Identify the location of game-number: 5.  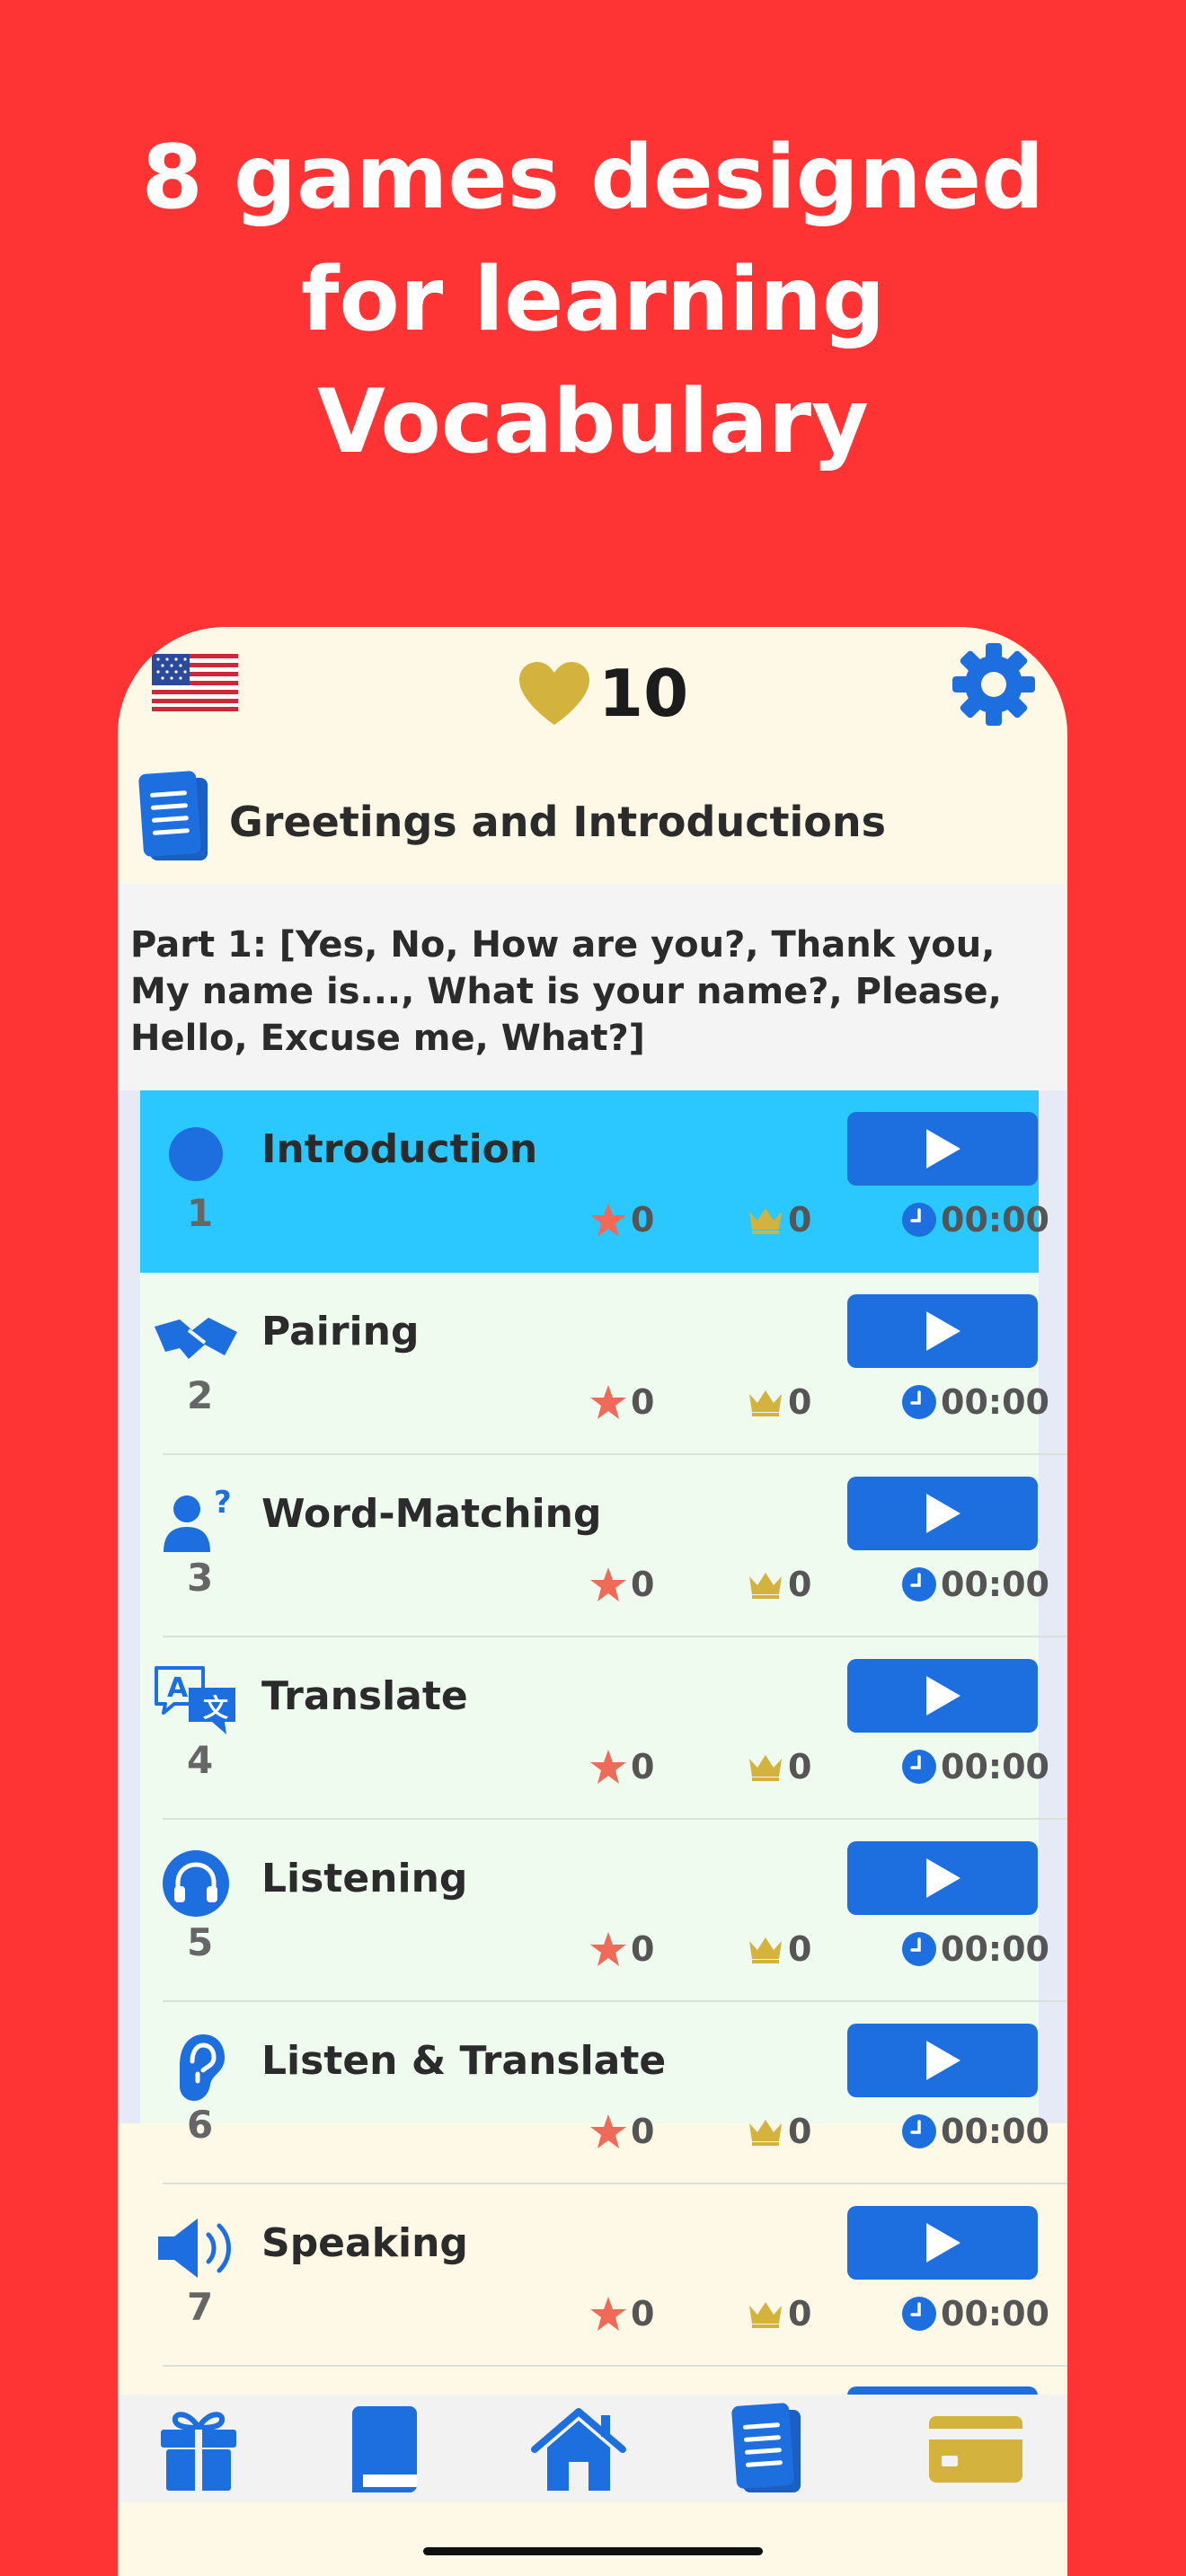
(200, 1942).